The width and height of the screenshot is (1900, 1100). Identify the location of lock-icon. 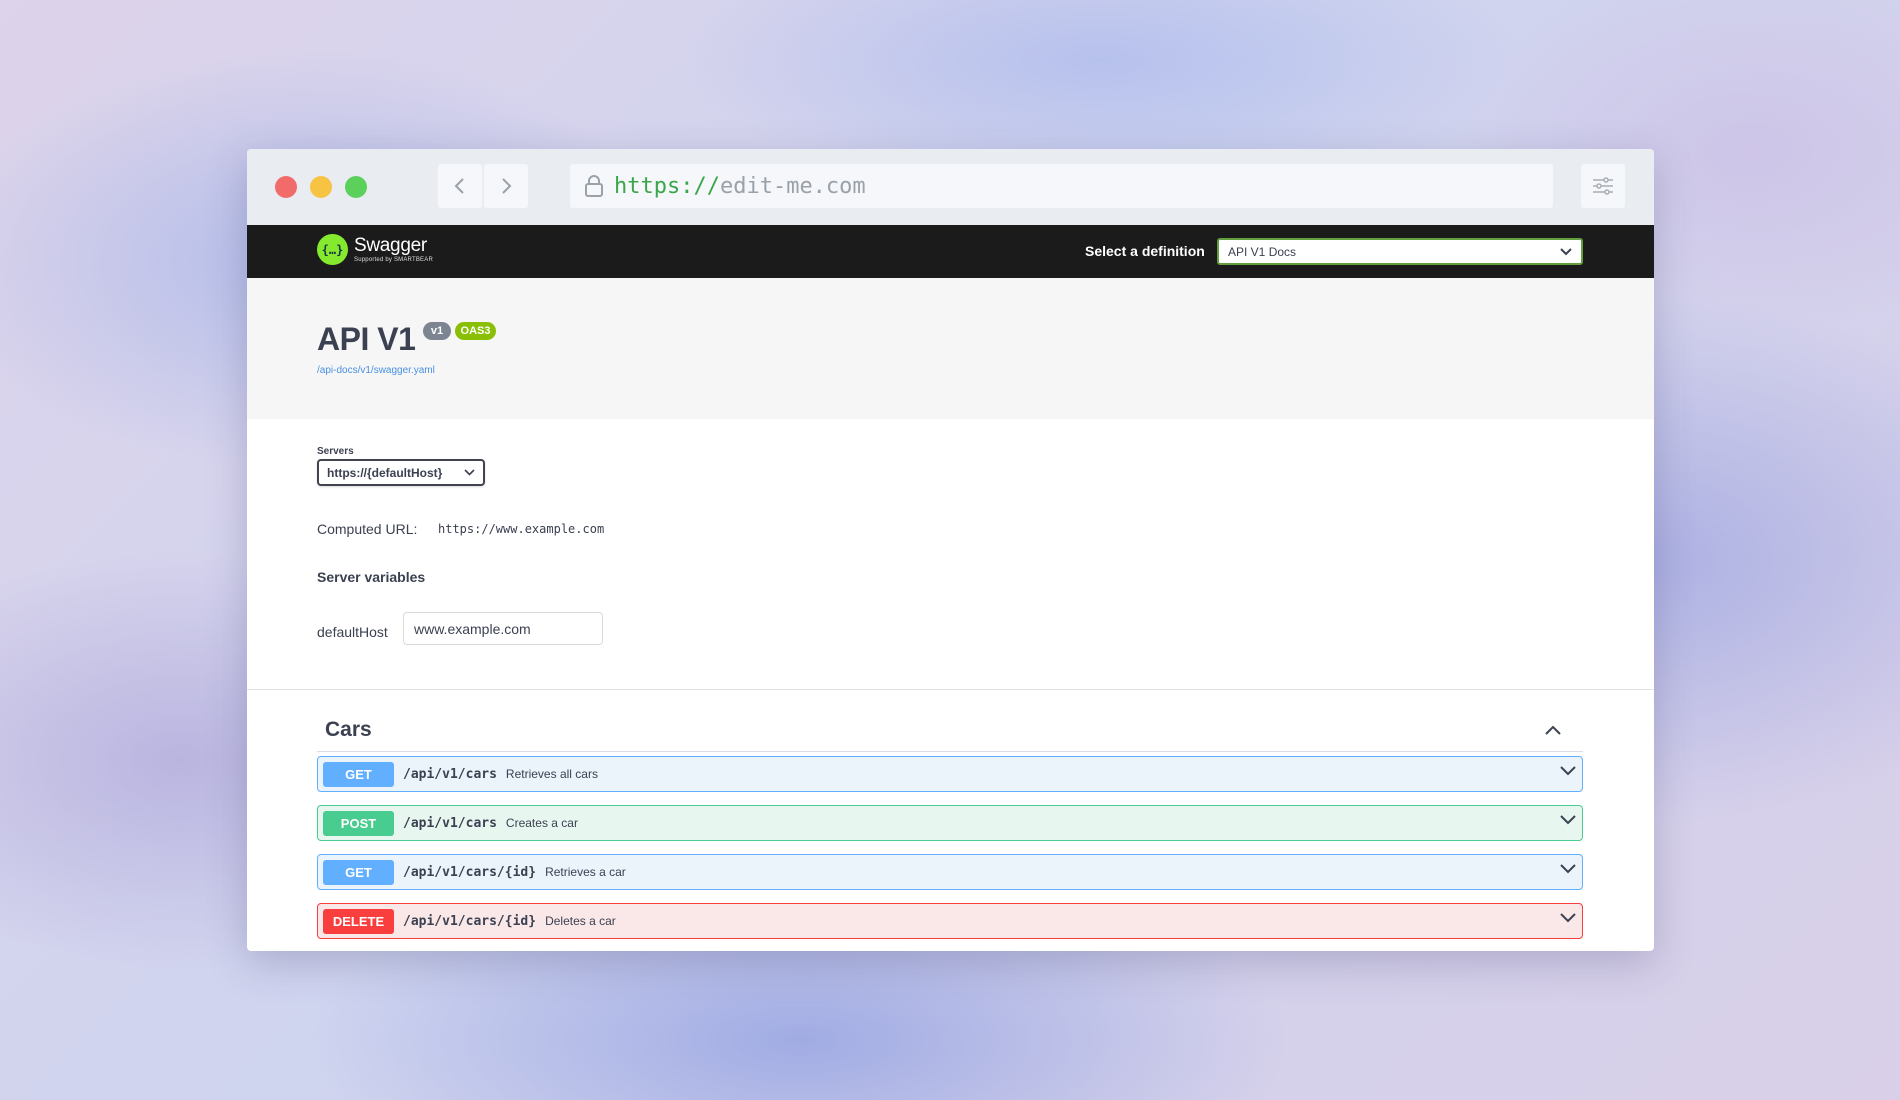
(594, 186).